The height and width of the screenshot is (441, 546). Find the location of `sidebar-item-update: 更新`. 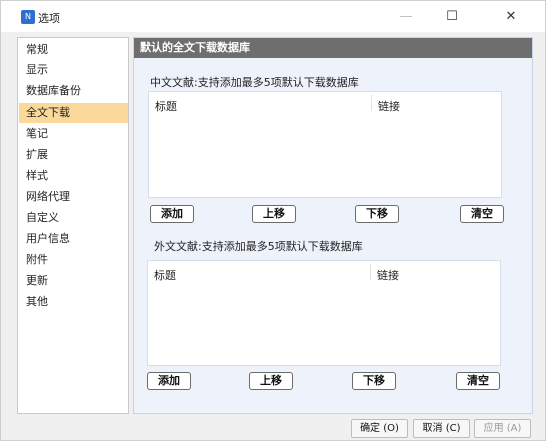

sidebar-item-update: 更新 is located at coordinates (73, 281).